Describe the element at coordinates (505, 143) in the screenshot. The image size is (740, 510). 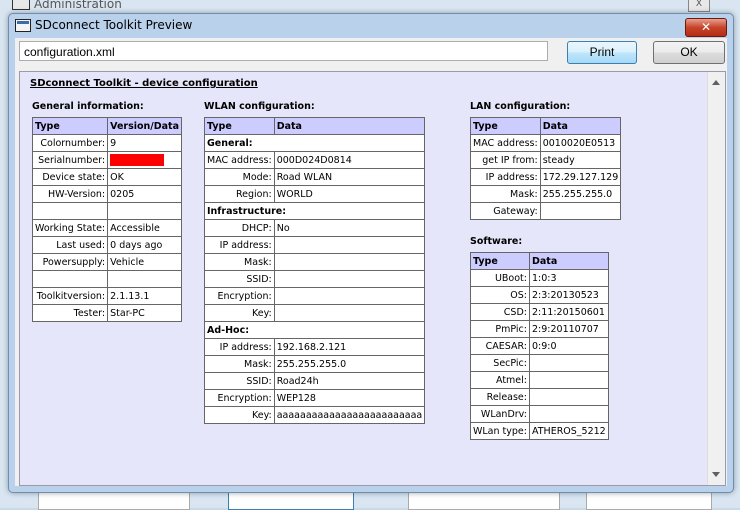
I see `row-key: MAC address:` at that location.